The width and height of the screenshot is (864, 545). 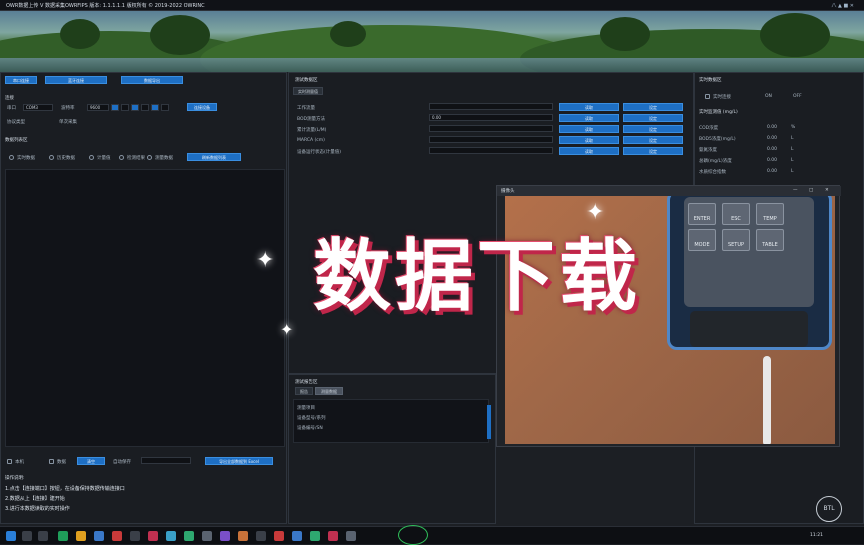 I want to click on folder-icon, so click(x=81, y=536).